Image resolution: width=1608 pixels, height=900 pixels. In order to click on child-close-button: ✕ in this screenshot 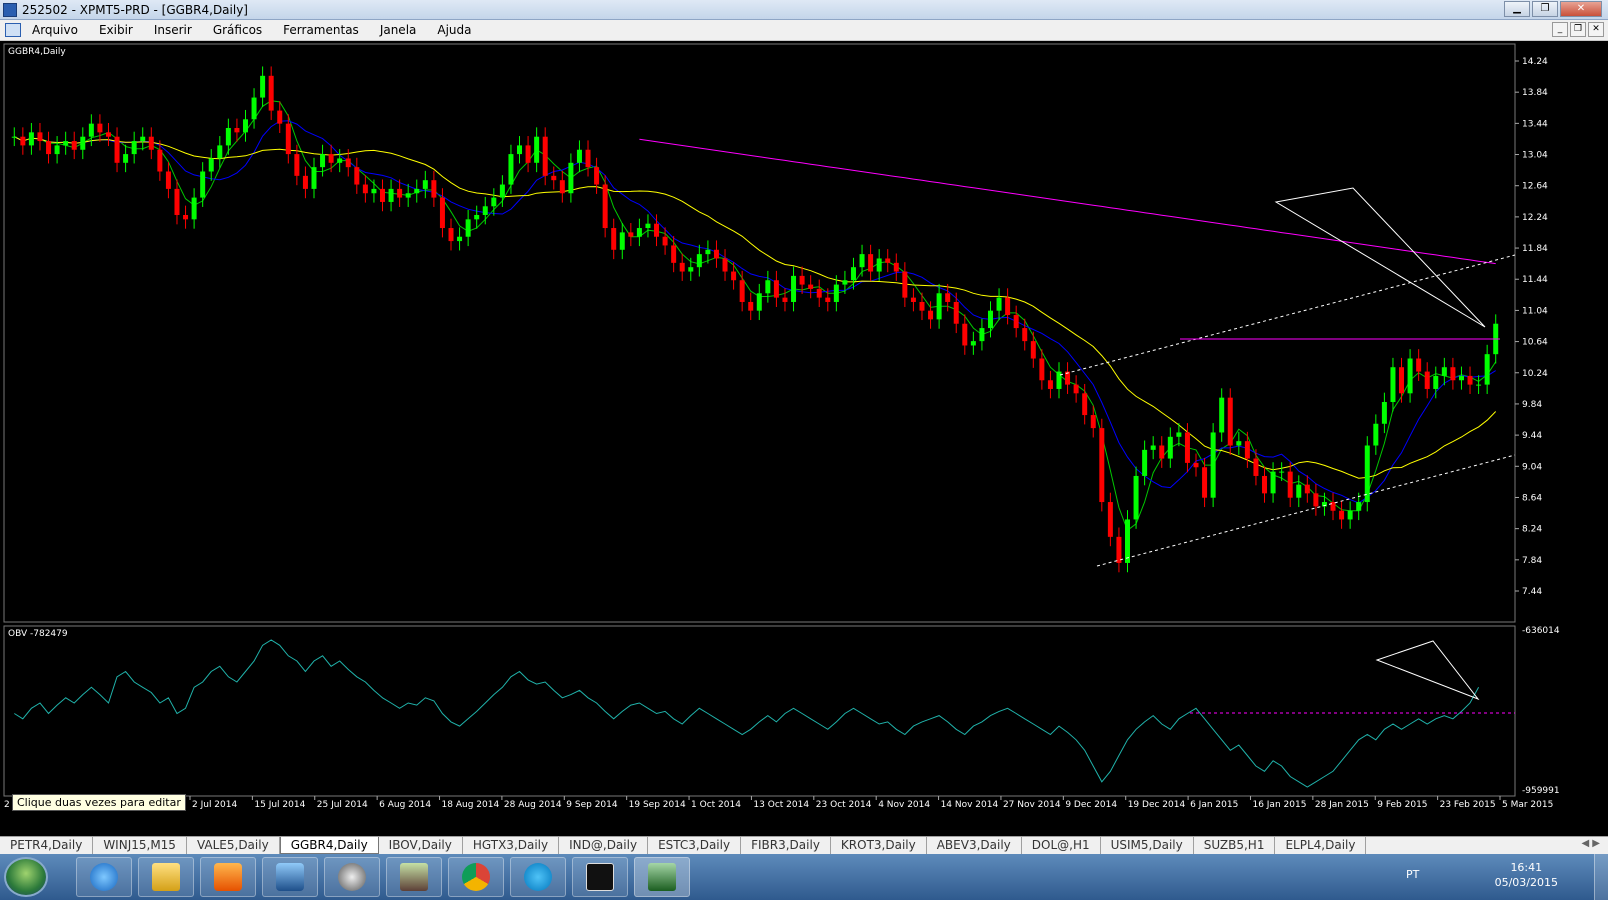, I will do `click(1596, 29)`.